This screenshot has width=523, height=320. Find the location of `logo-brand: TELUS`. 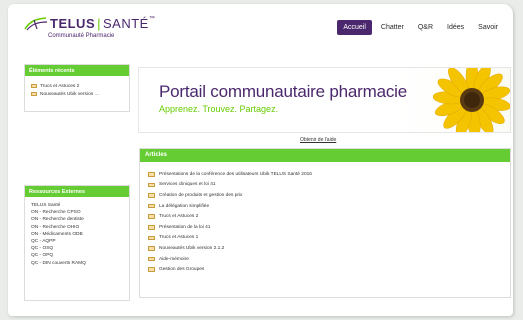

logo-brand: TELUS is located at coordinates (73, 23).